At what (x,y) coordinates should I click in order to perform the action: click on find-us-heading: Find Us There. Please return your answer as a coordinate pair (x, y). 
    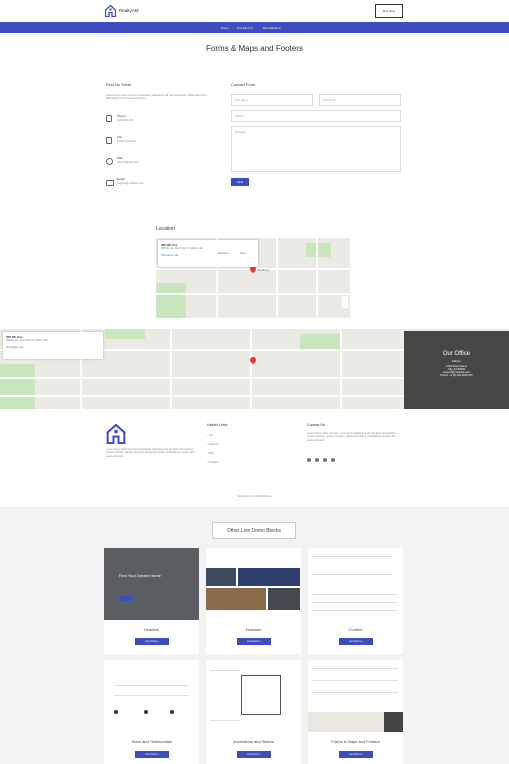
    Looking at the image, I should click on (119, 84).